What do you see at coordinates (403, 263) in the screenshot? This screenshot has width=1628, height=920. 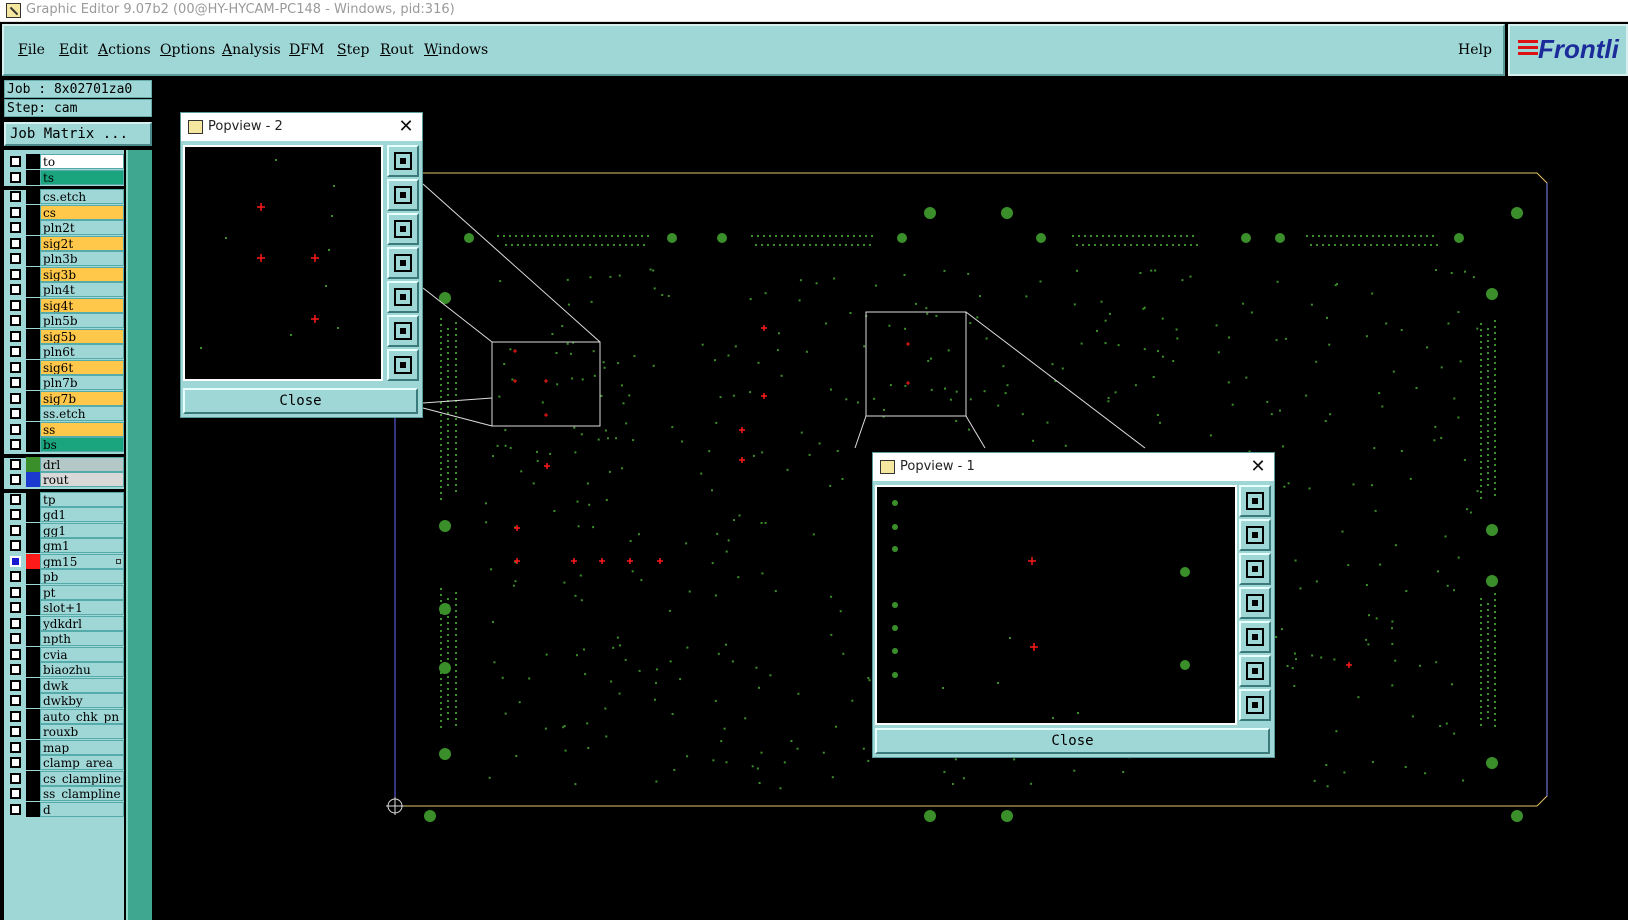 I see `popview-2-pan-left-button` at bounding box center [403, 263].